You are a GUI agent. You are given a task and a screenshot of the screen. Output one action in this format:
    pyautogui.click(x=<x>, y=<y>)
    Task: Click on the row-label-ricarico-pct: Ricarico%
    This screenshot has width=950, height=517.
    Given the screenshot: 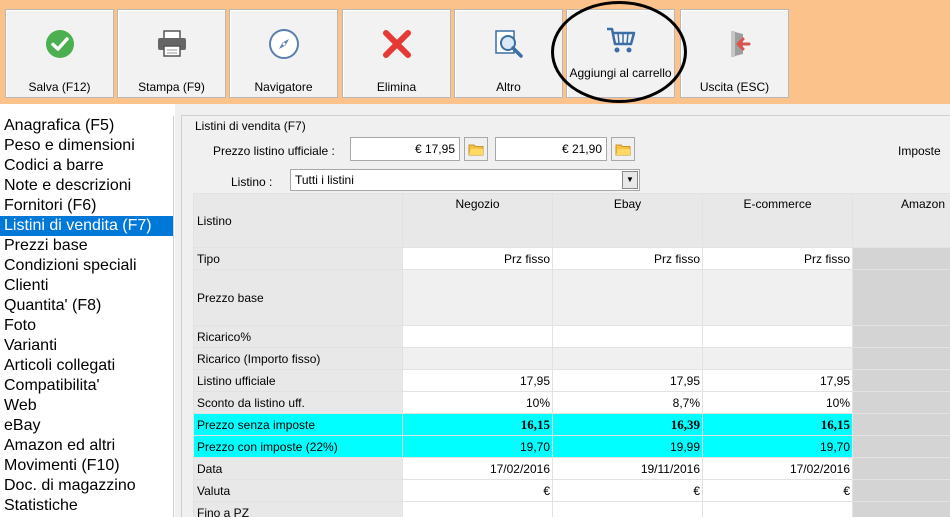 What is the action you would take?
    pyautogui.click(x=298, y=336)
    